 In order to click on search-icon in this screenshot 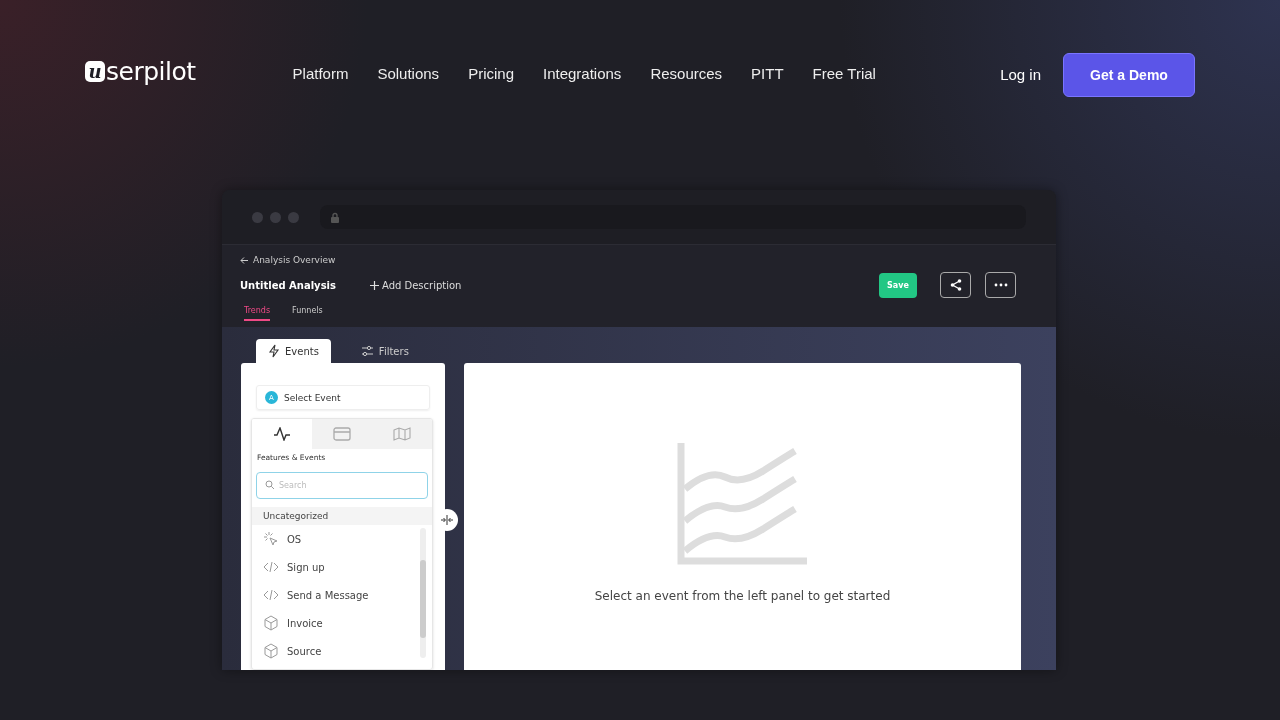, I will do `click(270, 485)`.